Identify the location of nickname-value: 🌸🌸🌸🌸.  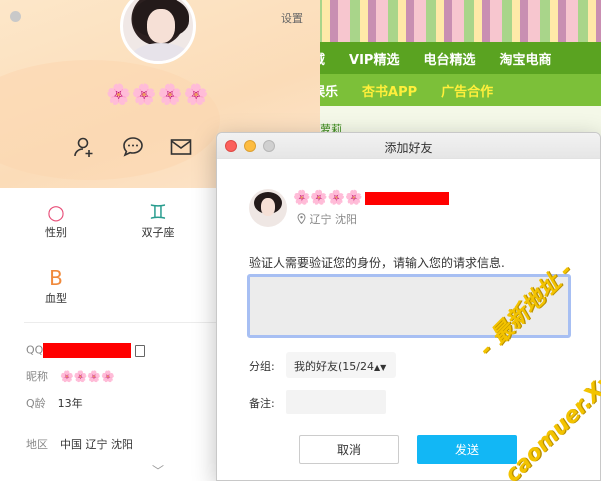
(87, 376).